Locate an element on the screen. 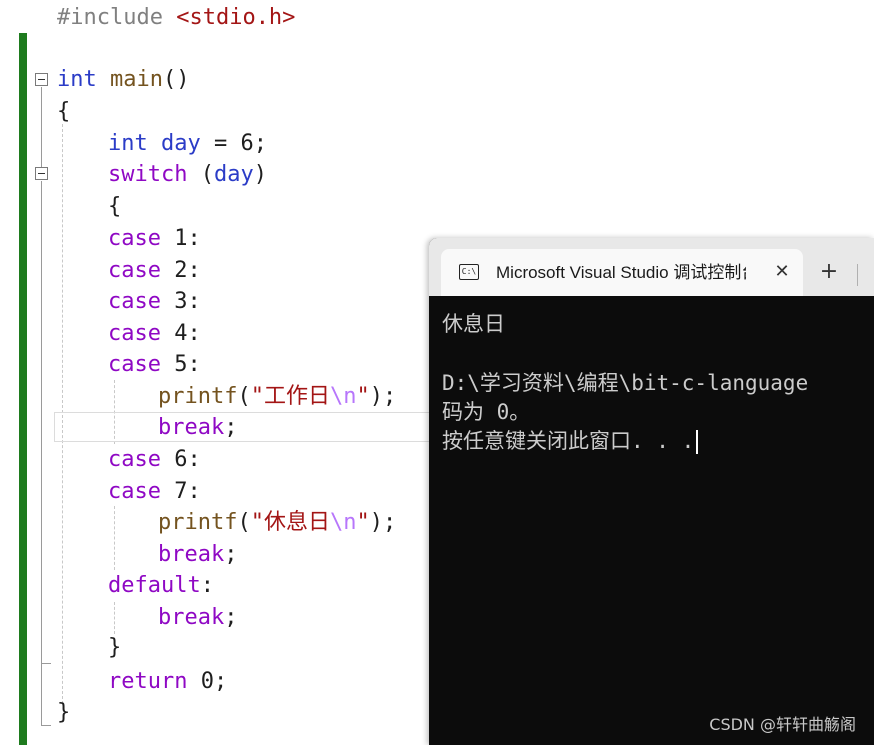 The image size is (874, 745). code-token: 5: is located at coordinates (180, 364).